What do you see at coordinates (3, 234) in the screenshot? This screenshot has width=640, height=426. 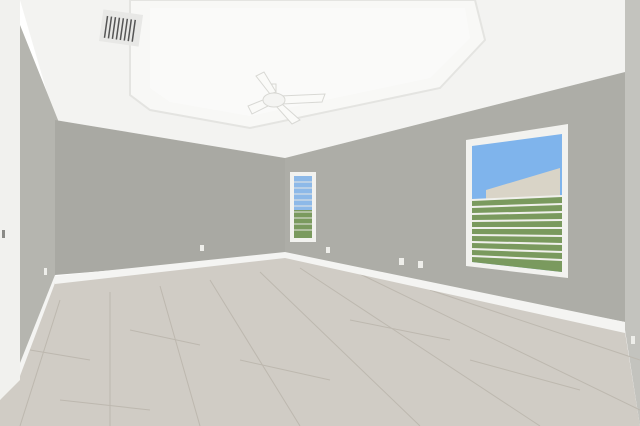 I see `door-handle` at bounding box center [3, 234].